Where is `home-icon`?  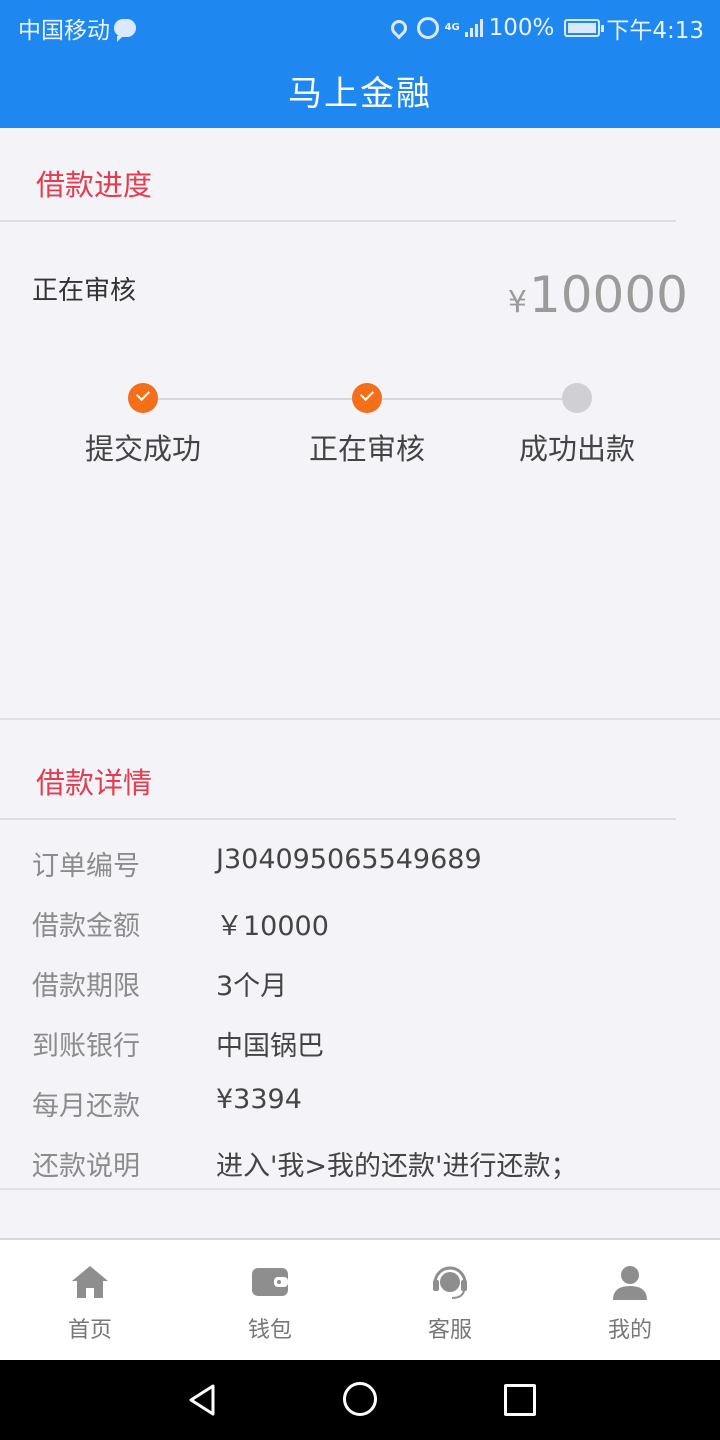 home-icon is located at coordinates (90, 1282).